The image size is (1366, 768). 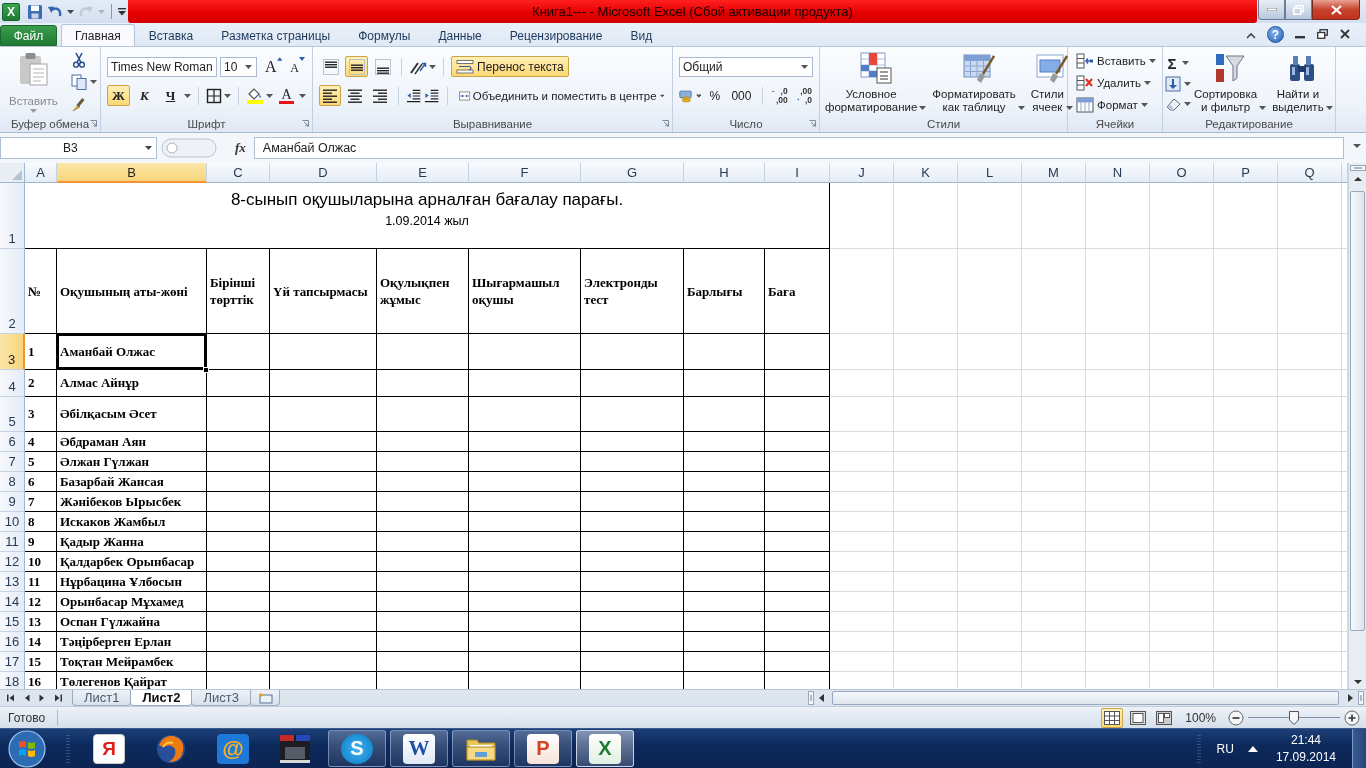 What do you see at coordinates (276, 35) in the screenshot?
I see `ribbon-tab: Разметка страницы` at bounding box center [276, 35].